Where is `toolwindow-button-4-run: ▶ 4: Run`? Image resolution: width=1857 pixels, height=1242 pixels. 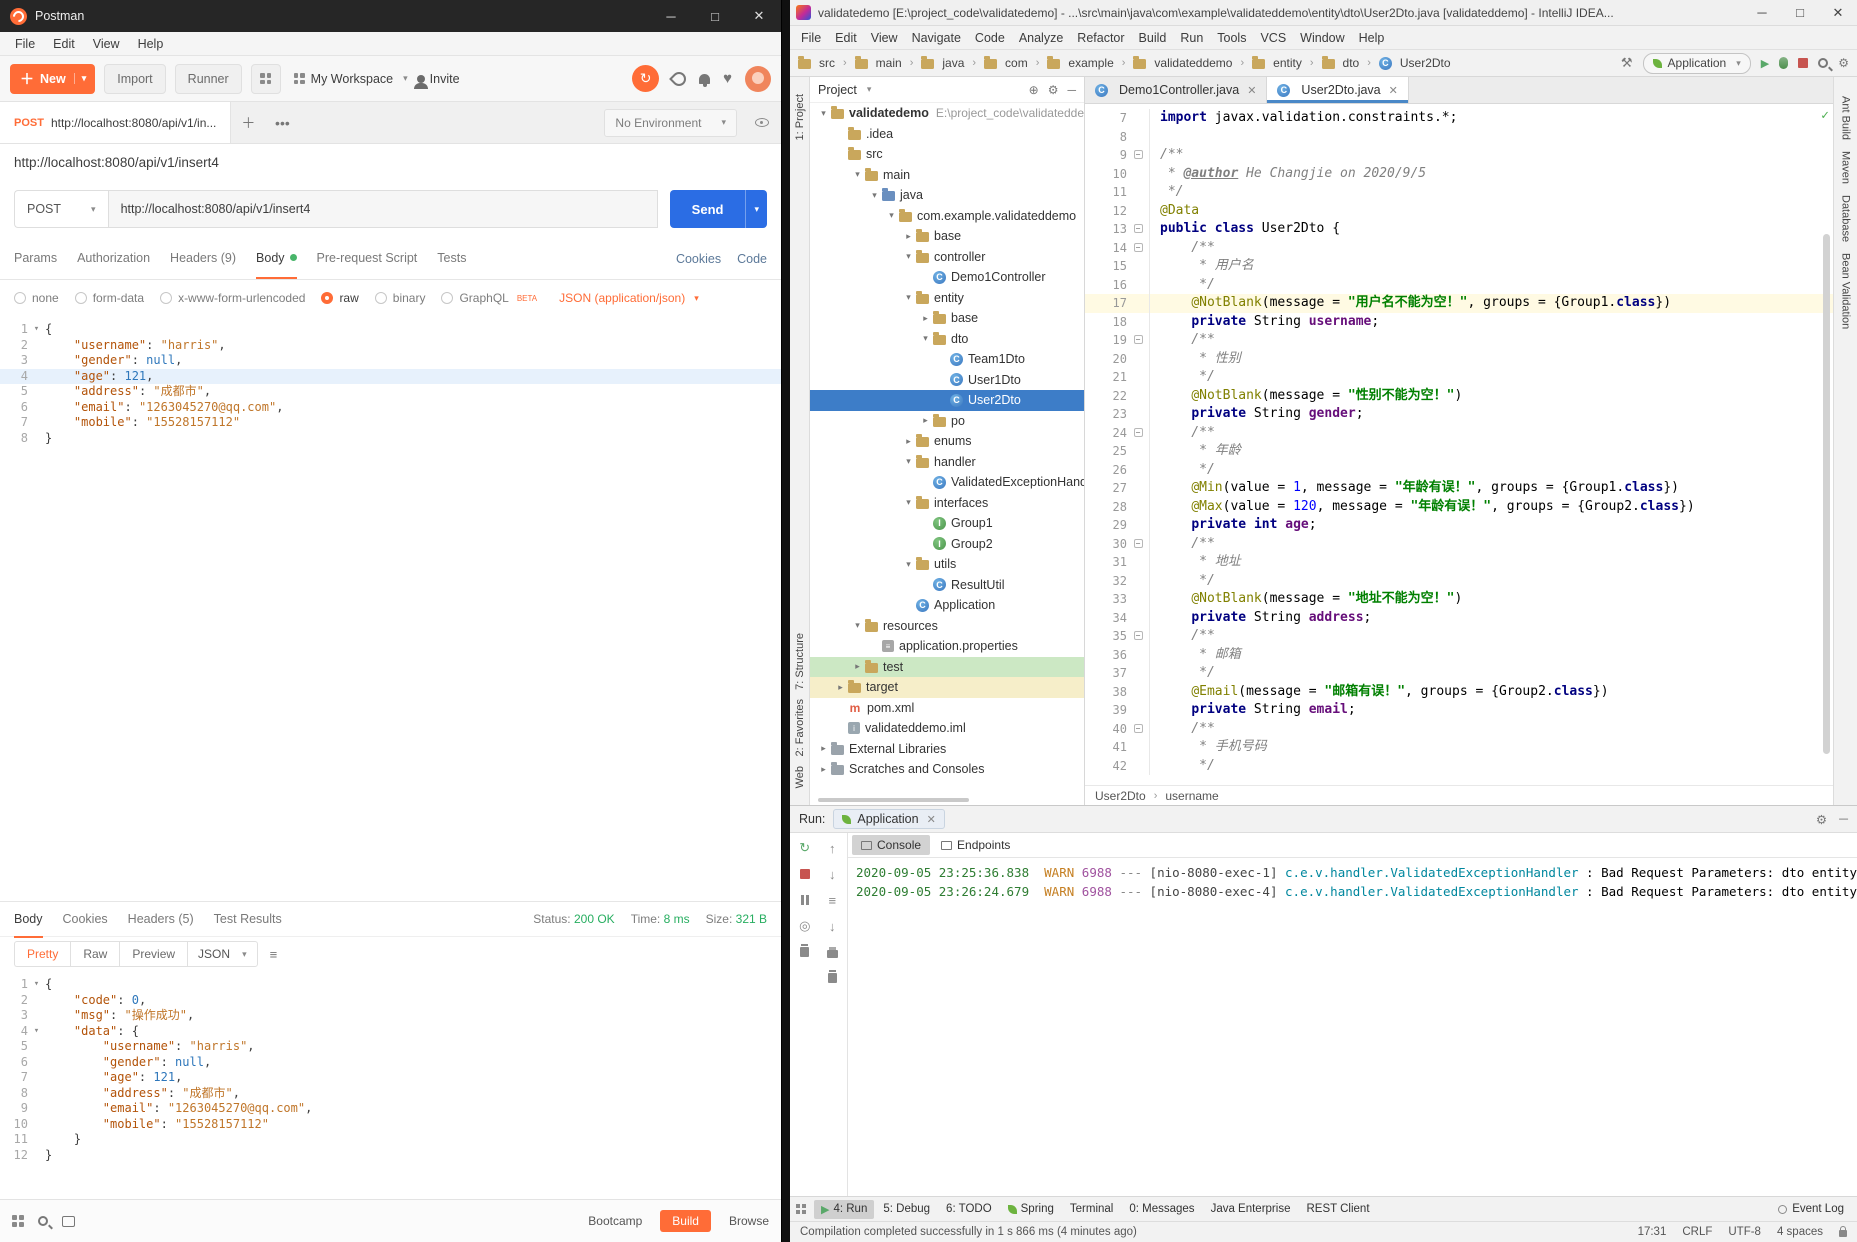
toolwindow-button-4-run: ▶ 4: Run is located at coordinates (844, 1209).